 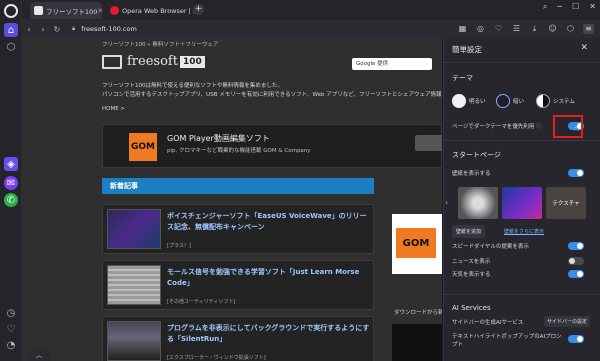 What do you see at coordinates (570, 29) in the screenshot?
I see `extensions-icon: ⬡` at bounding box center [570, 29].